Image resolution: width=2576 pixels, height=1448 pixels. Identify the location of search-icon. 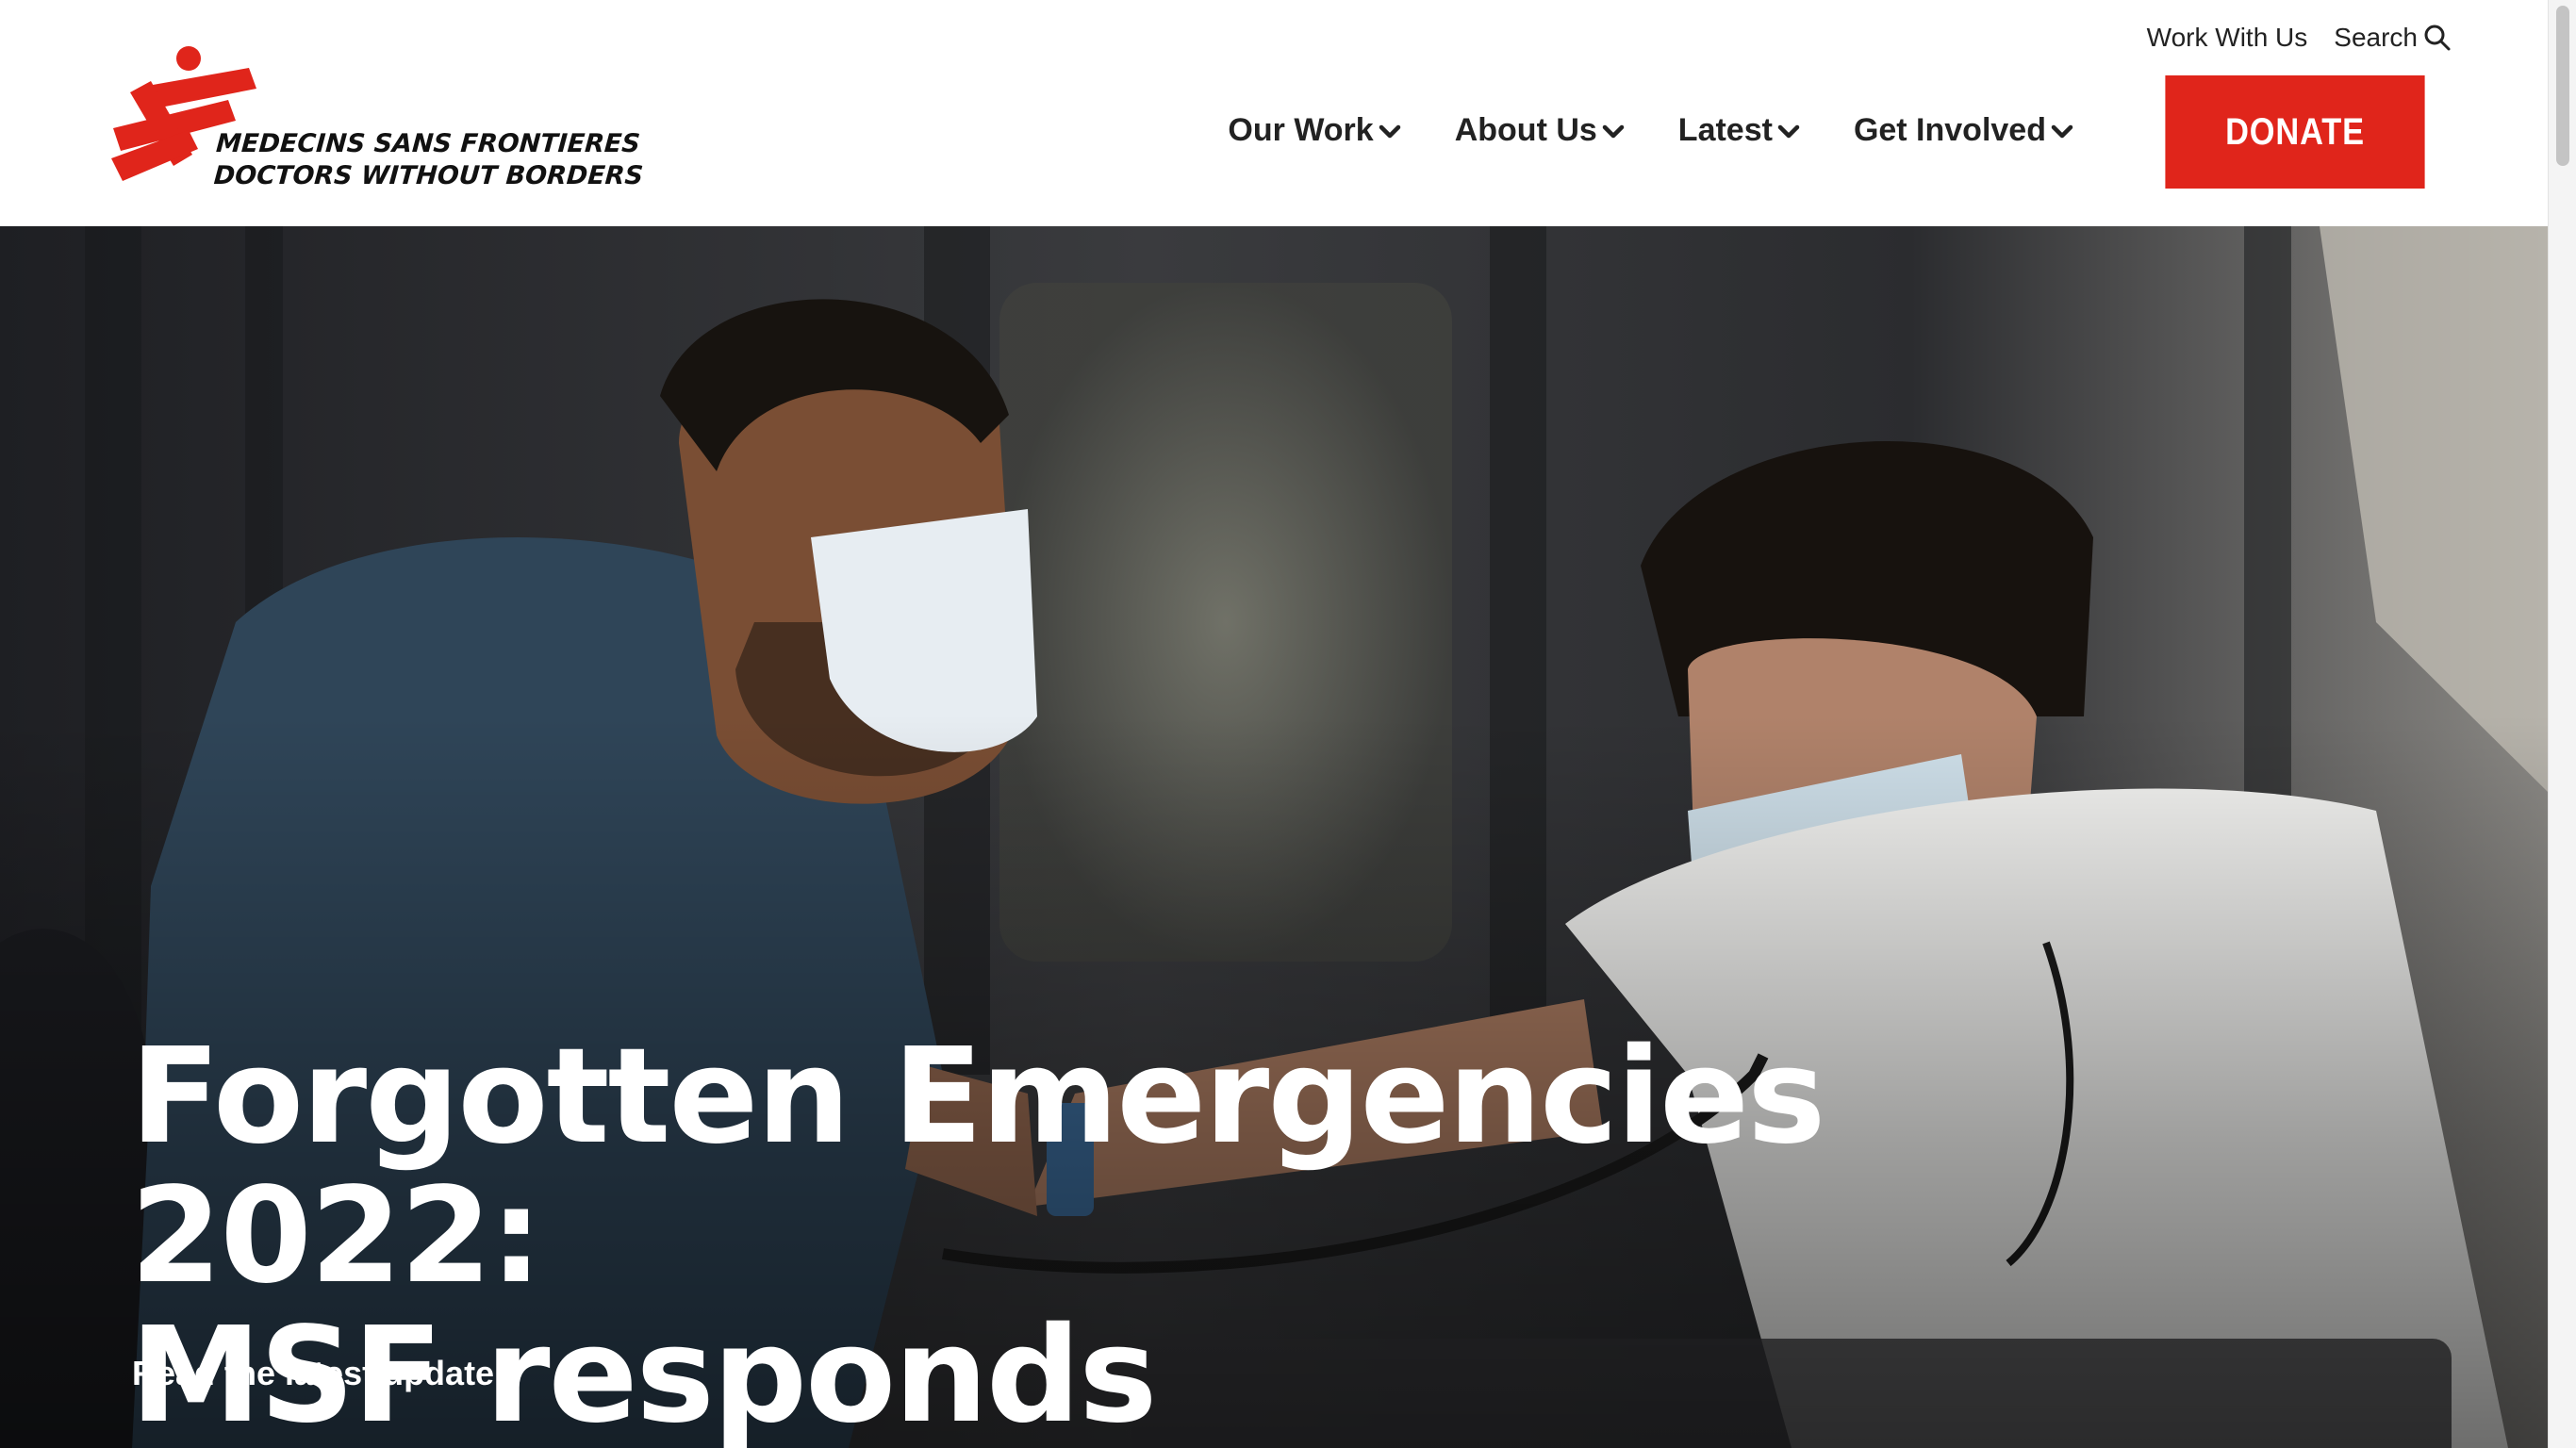
(2437, 38).